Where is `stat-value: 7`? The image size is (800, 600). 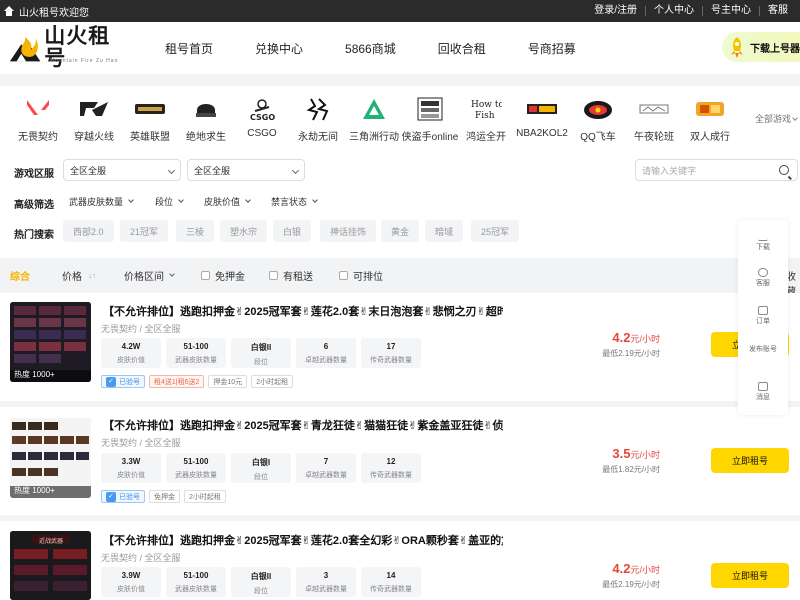
stat-value: 7 is located at coordinates (326, 461).